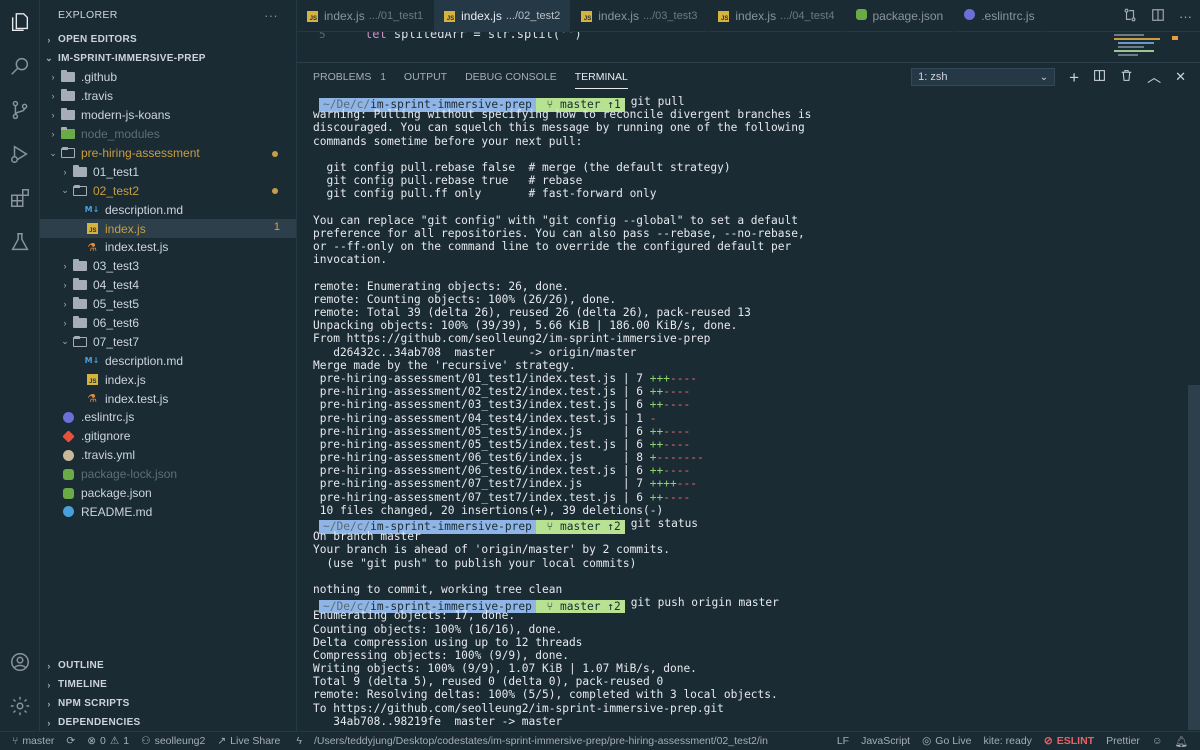 This screenshot has height=750, width=1200. I want to click on language-status: JavaScript, so click(885, 741).